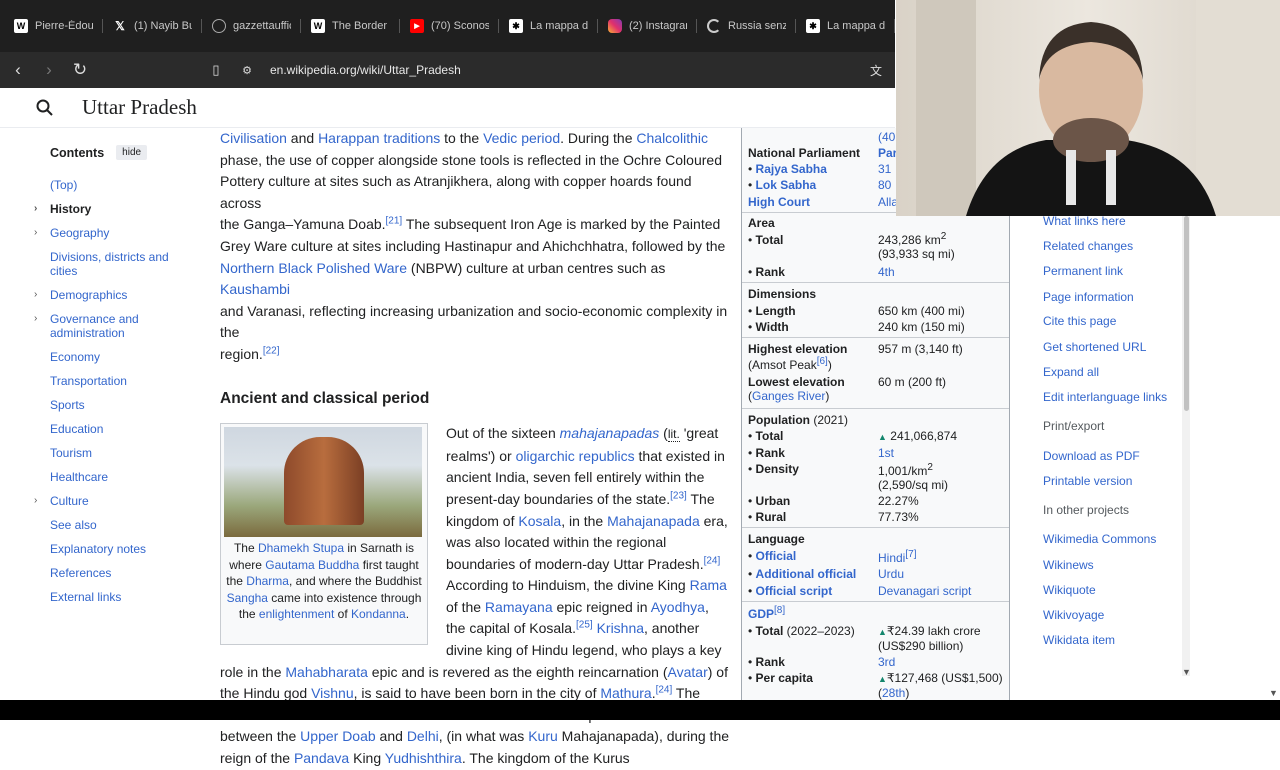  What do you see at coordinates (1099, 539) in the screenshot?
I see `tools-link: Wikimedia Commons` at bounding box center [1099, 539].